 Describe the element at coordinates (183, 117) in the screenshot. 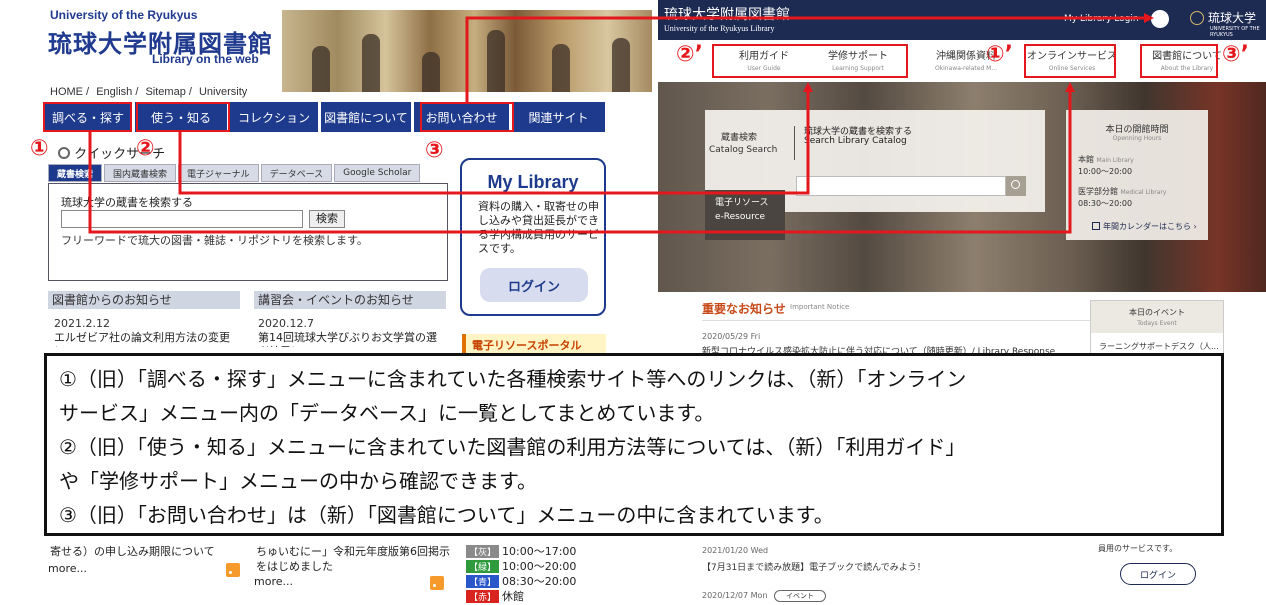

I see `highlight-old-use` at that location.